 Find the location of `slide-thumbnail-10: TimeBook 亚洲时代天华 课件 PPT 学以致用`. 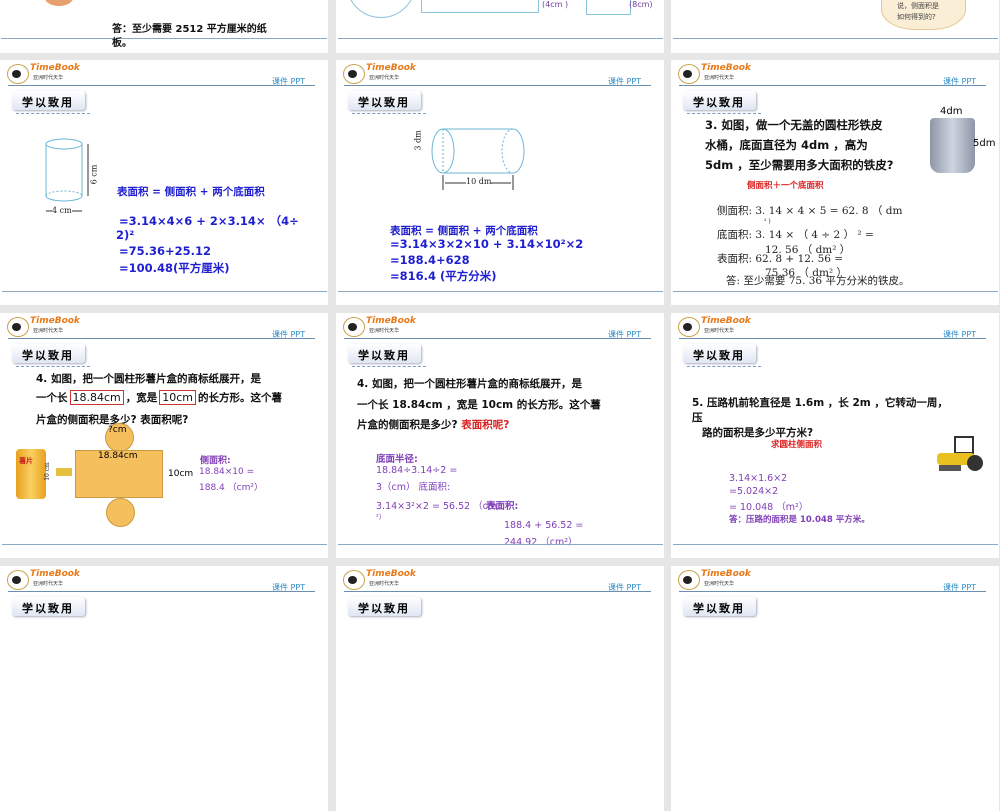

slide-thumbnail-10: TimeBook 亚洲时代天华 课件 PPT 学以致用 is located at coordinates (164, 688).